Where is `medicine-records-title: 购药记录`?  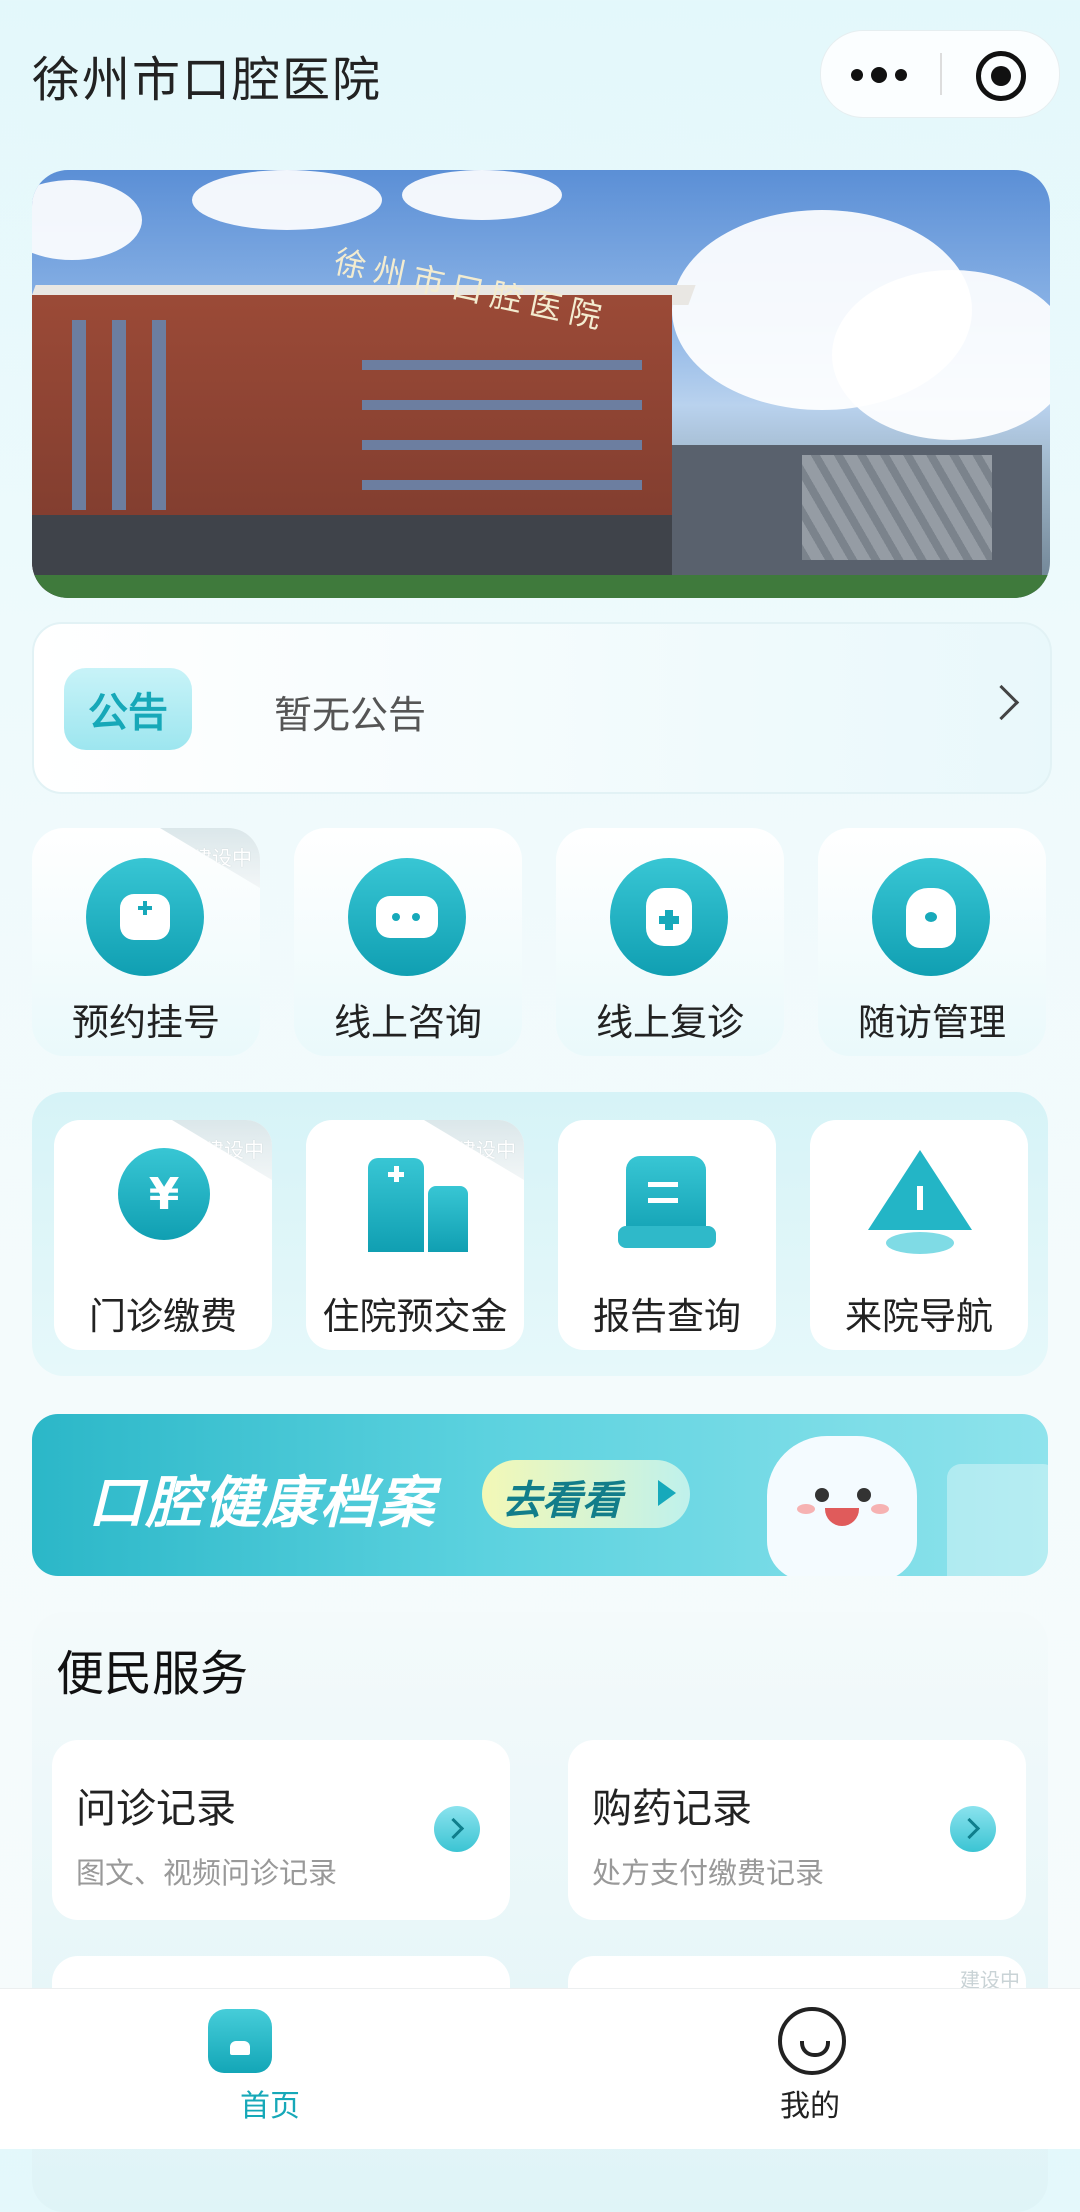 medicine-records-title: 购药记录 is located at coordinates (672, 1809).